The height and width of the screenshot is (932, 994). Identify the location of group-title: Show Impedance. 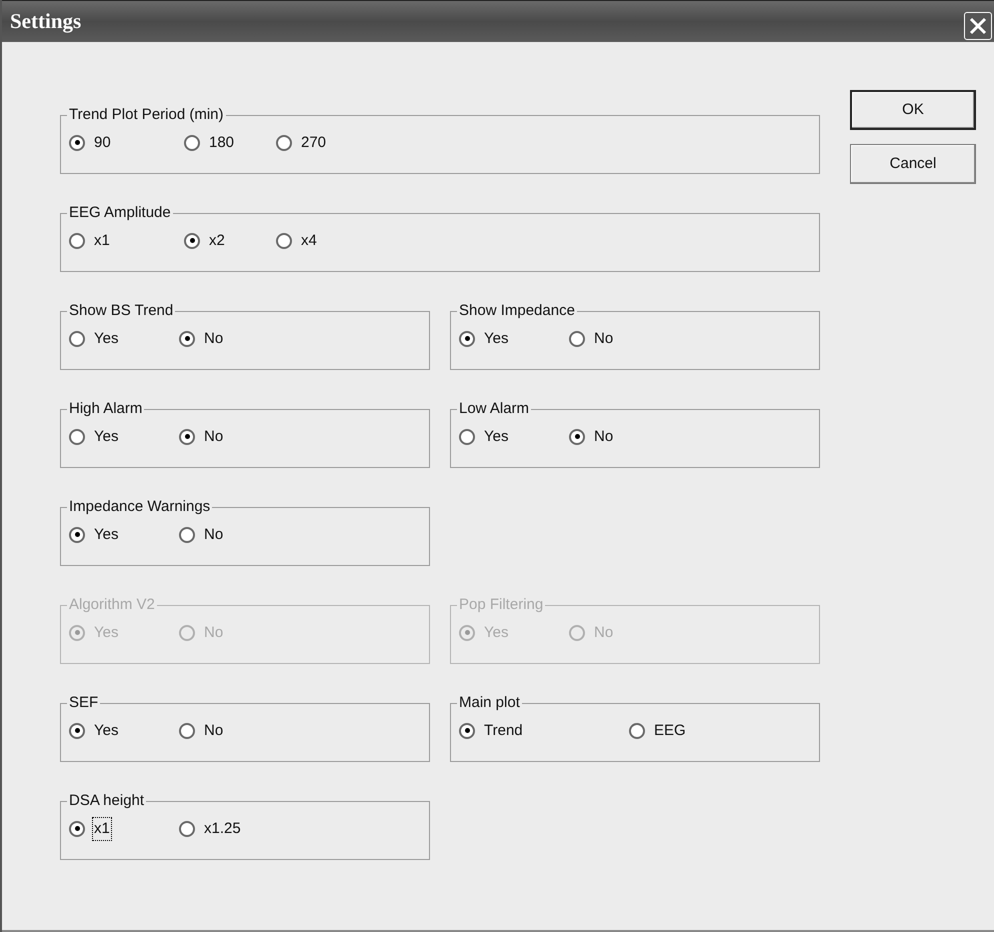
(517, 311).